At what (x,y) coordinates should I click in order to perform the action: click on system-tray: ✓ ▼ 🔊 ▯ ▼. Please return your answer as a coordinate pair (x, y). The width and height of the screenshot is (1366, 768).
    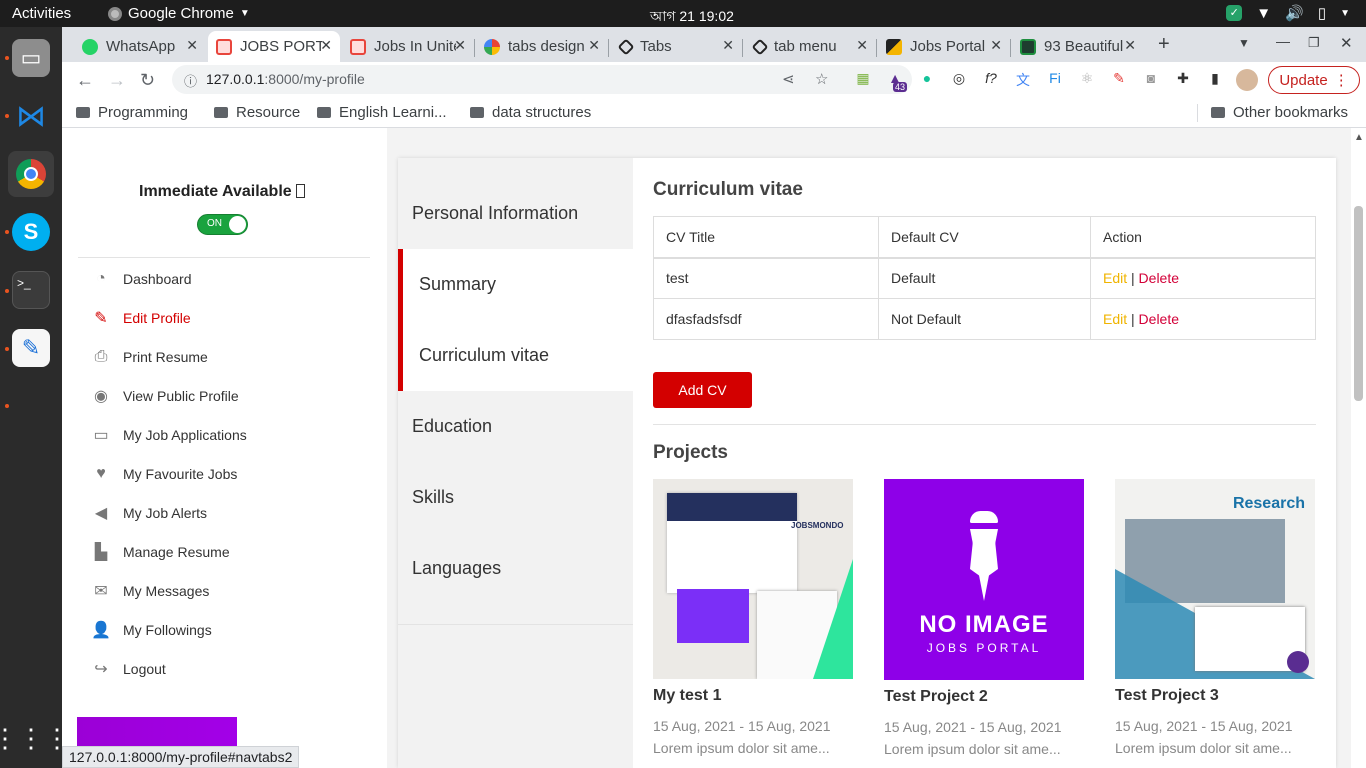
    Looking at the image, I should click on (1288, 13).